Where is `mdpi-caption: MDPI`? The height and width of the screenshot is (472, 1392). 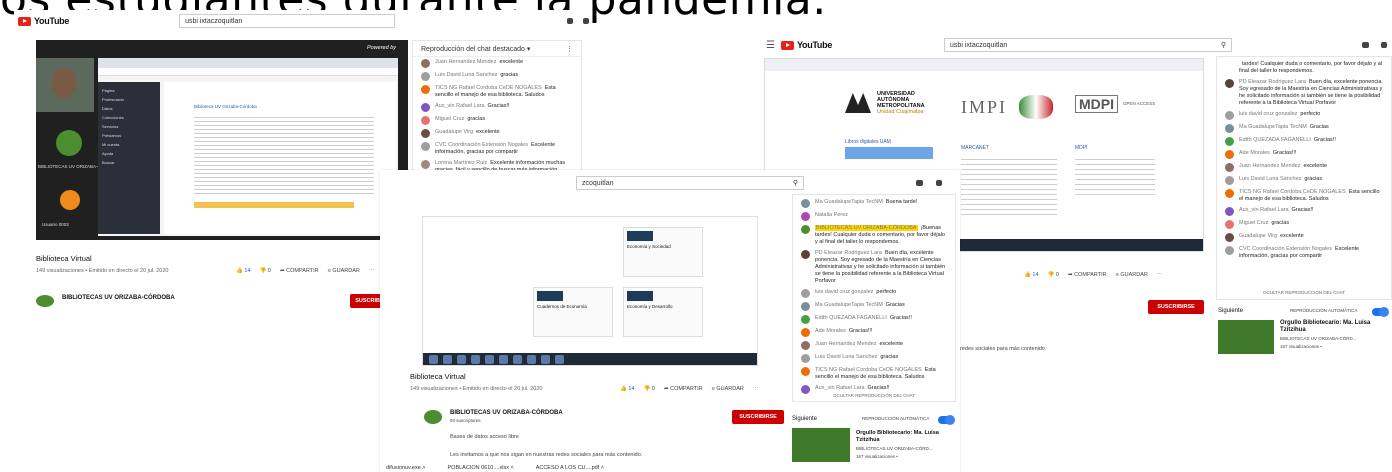 mdpi-caption: MDPI is located at coordinates (1081, 148).